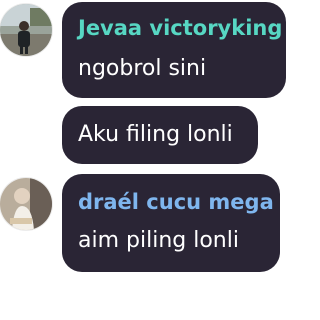  What do you see at coordinates (158, 240) in the screenshot?
I see `message-text: aim piling lonli` at bounding box center [158, 240].